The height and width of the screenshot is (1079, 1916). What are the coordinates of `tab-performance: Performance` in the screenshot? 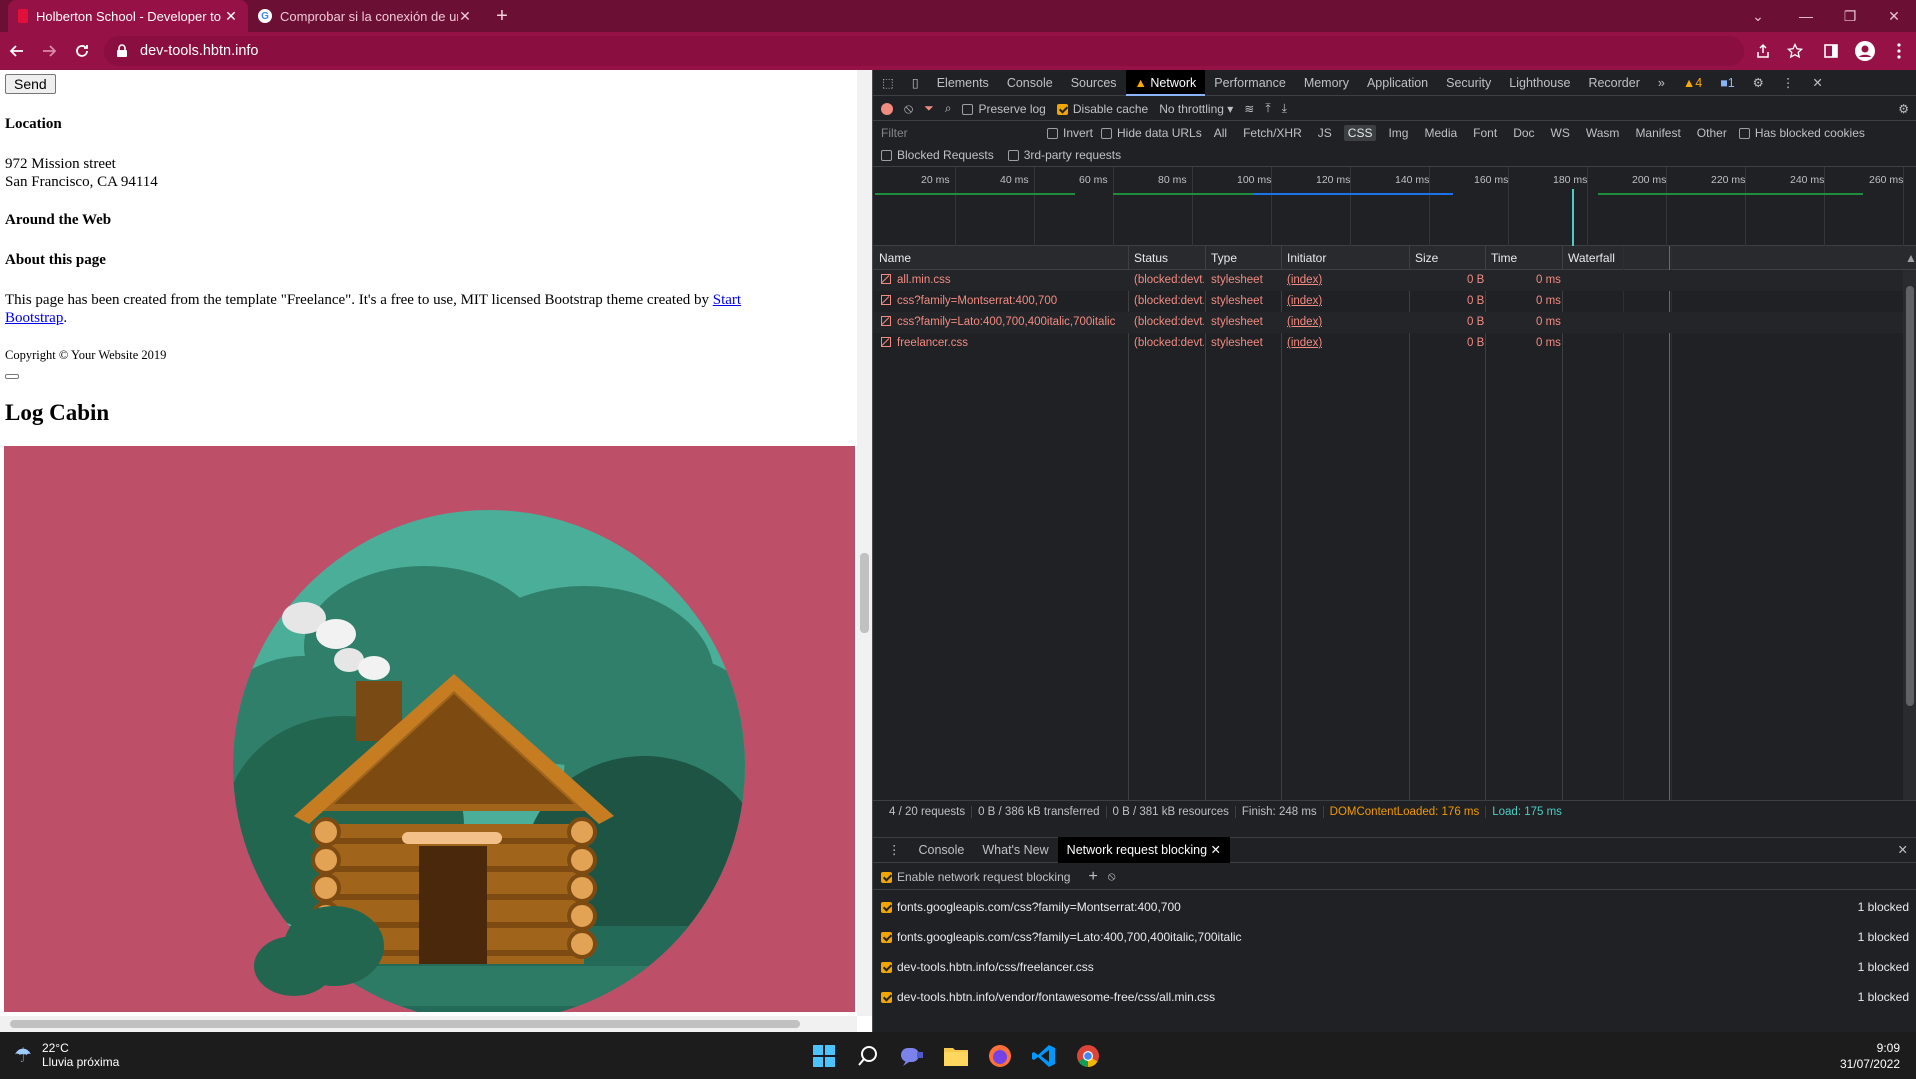 It's located at (1250, 83).